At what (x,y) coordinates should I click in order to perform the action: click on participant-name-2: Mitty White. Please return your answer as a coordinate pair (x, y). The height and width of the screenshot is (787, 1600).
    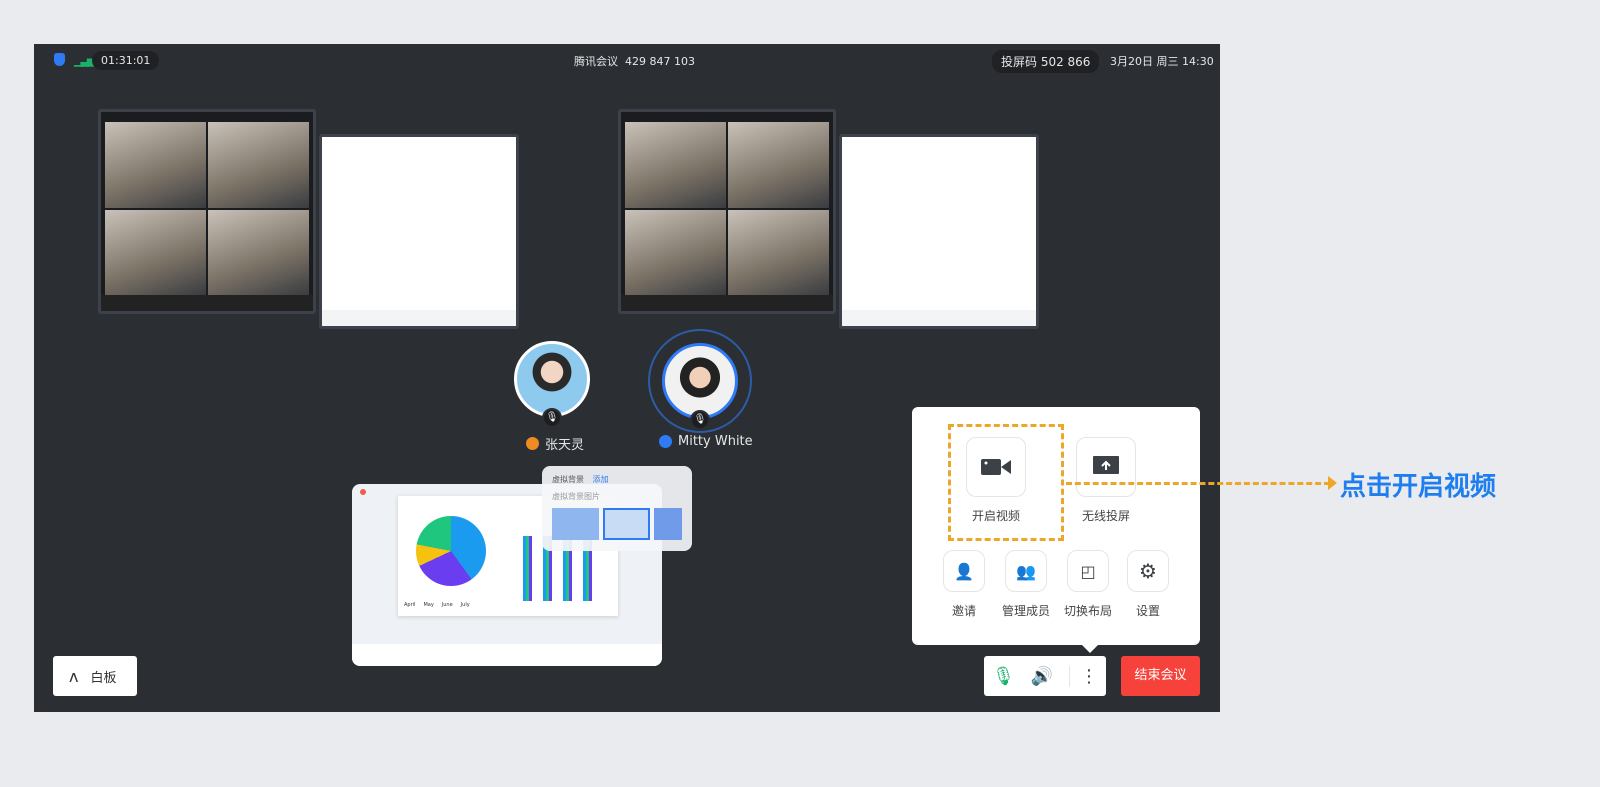
    Looking at the image, I should click on (706, 441).